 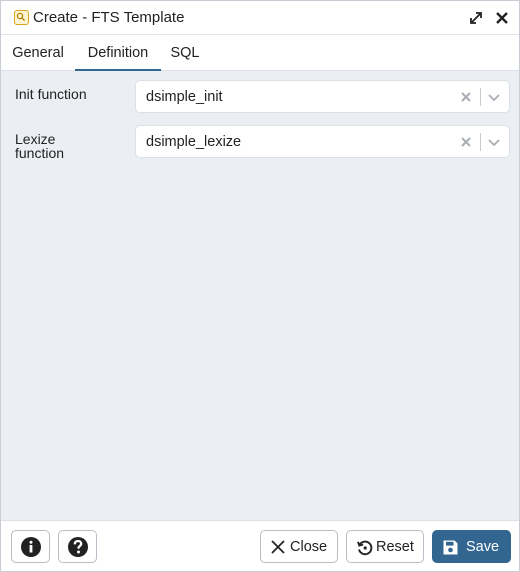 I want to click on dialog-footer: Close Reset Save, so click(x=260, y=545).